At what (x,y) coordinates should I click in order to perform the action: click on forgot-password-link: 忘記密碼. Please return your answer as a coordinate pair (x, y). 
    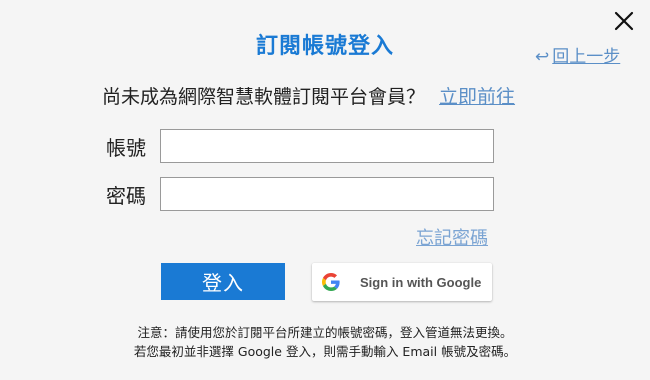
    Looking at the image, I should click on (452, 237).